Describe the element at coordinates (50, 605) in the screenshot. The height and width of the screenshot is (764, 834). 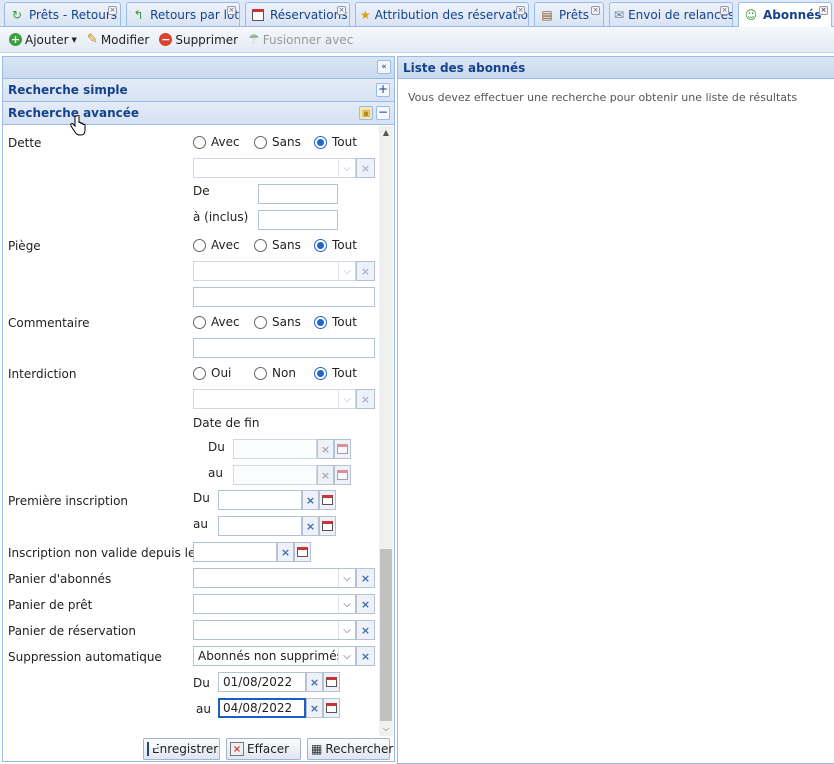
I see `panier-pret-label: Panier de prêt` at that location.